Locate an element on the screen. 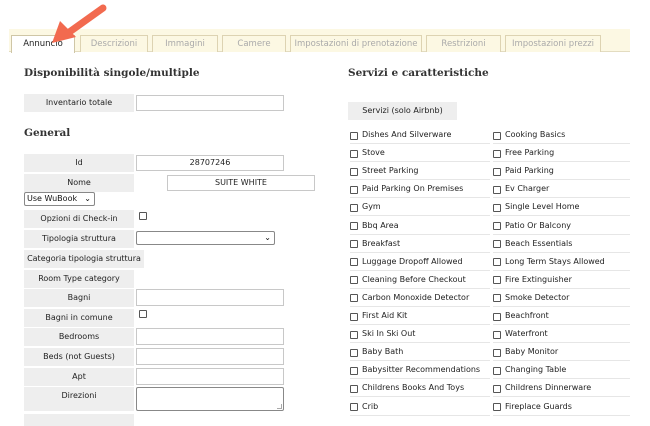 This screenshot has height=426, width=650. general-title: General is located at coordinates (47, 133).